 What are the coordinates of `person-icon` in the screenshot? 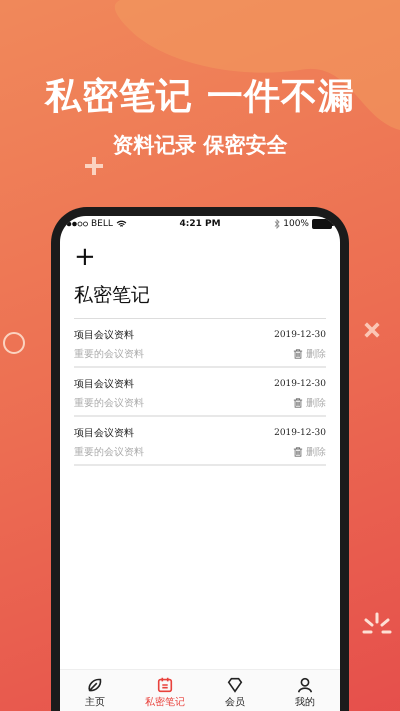 It's located at (305, 685).